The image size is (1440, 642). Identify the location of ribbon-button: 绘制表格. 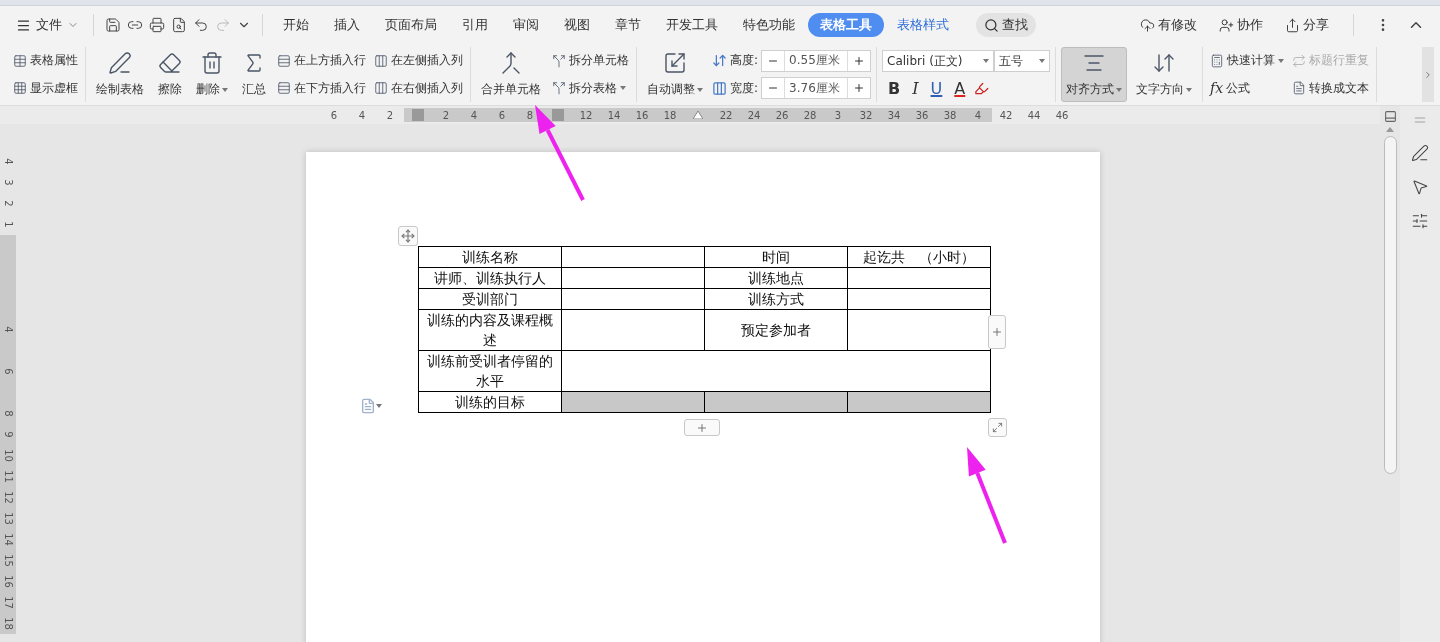
(120, 74).